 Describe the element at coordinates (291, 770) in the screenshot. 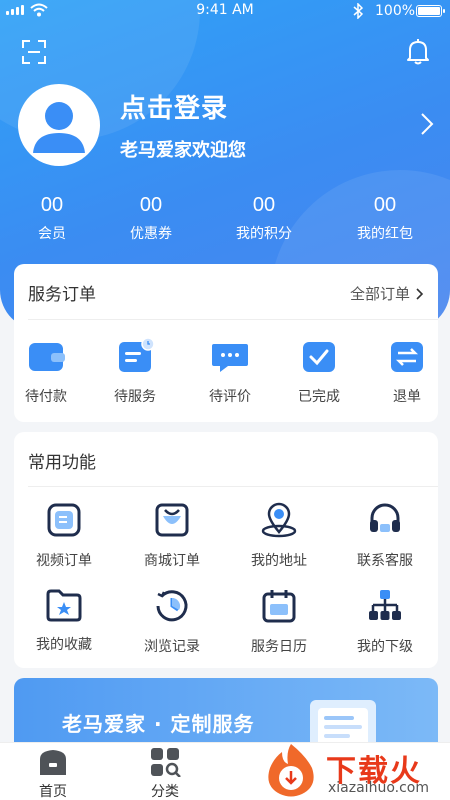

I see `flame-logo-icon` at that location.